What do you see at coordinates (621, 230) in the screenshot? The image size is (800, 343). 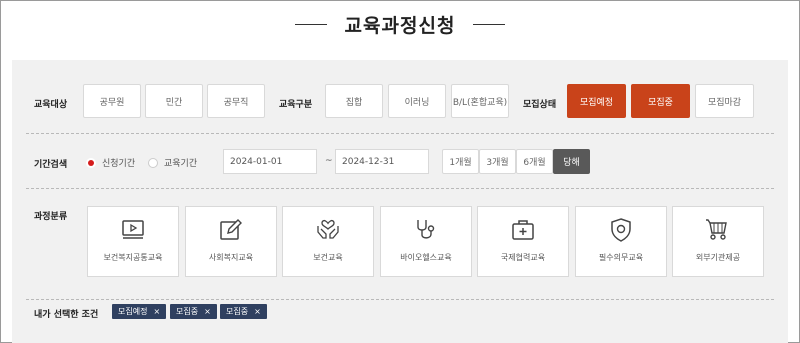 I see `shield-icon` at bounding box center [621, 230].